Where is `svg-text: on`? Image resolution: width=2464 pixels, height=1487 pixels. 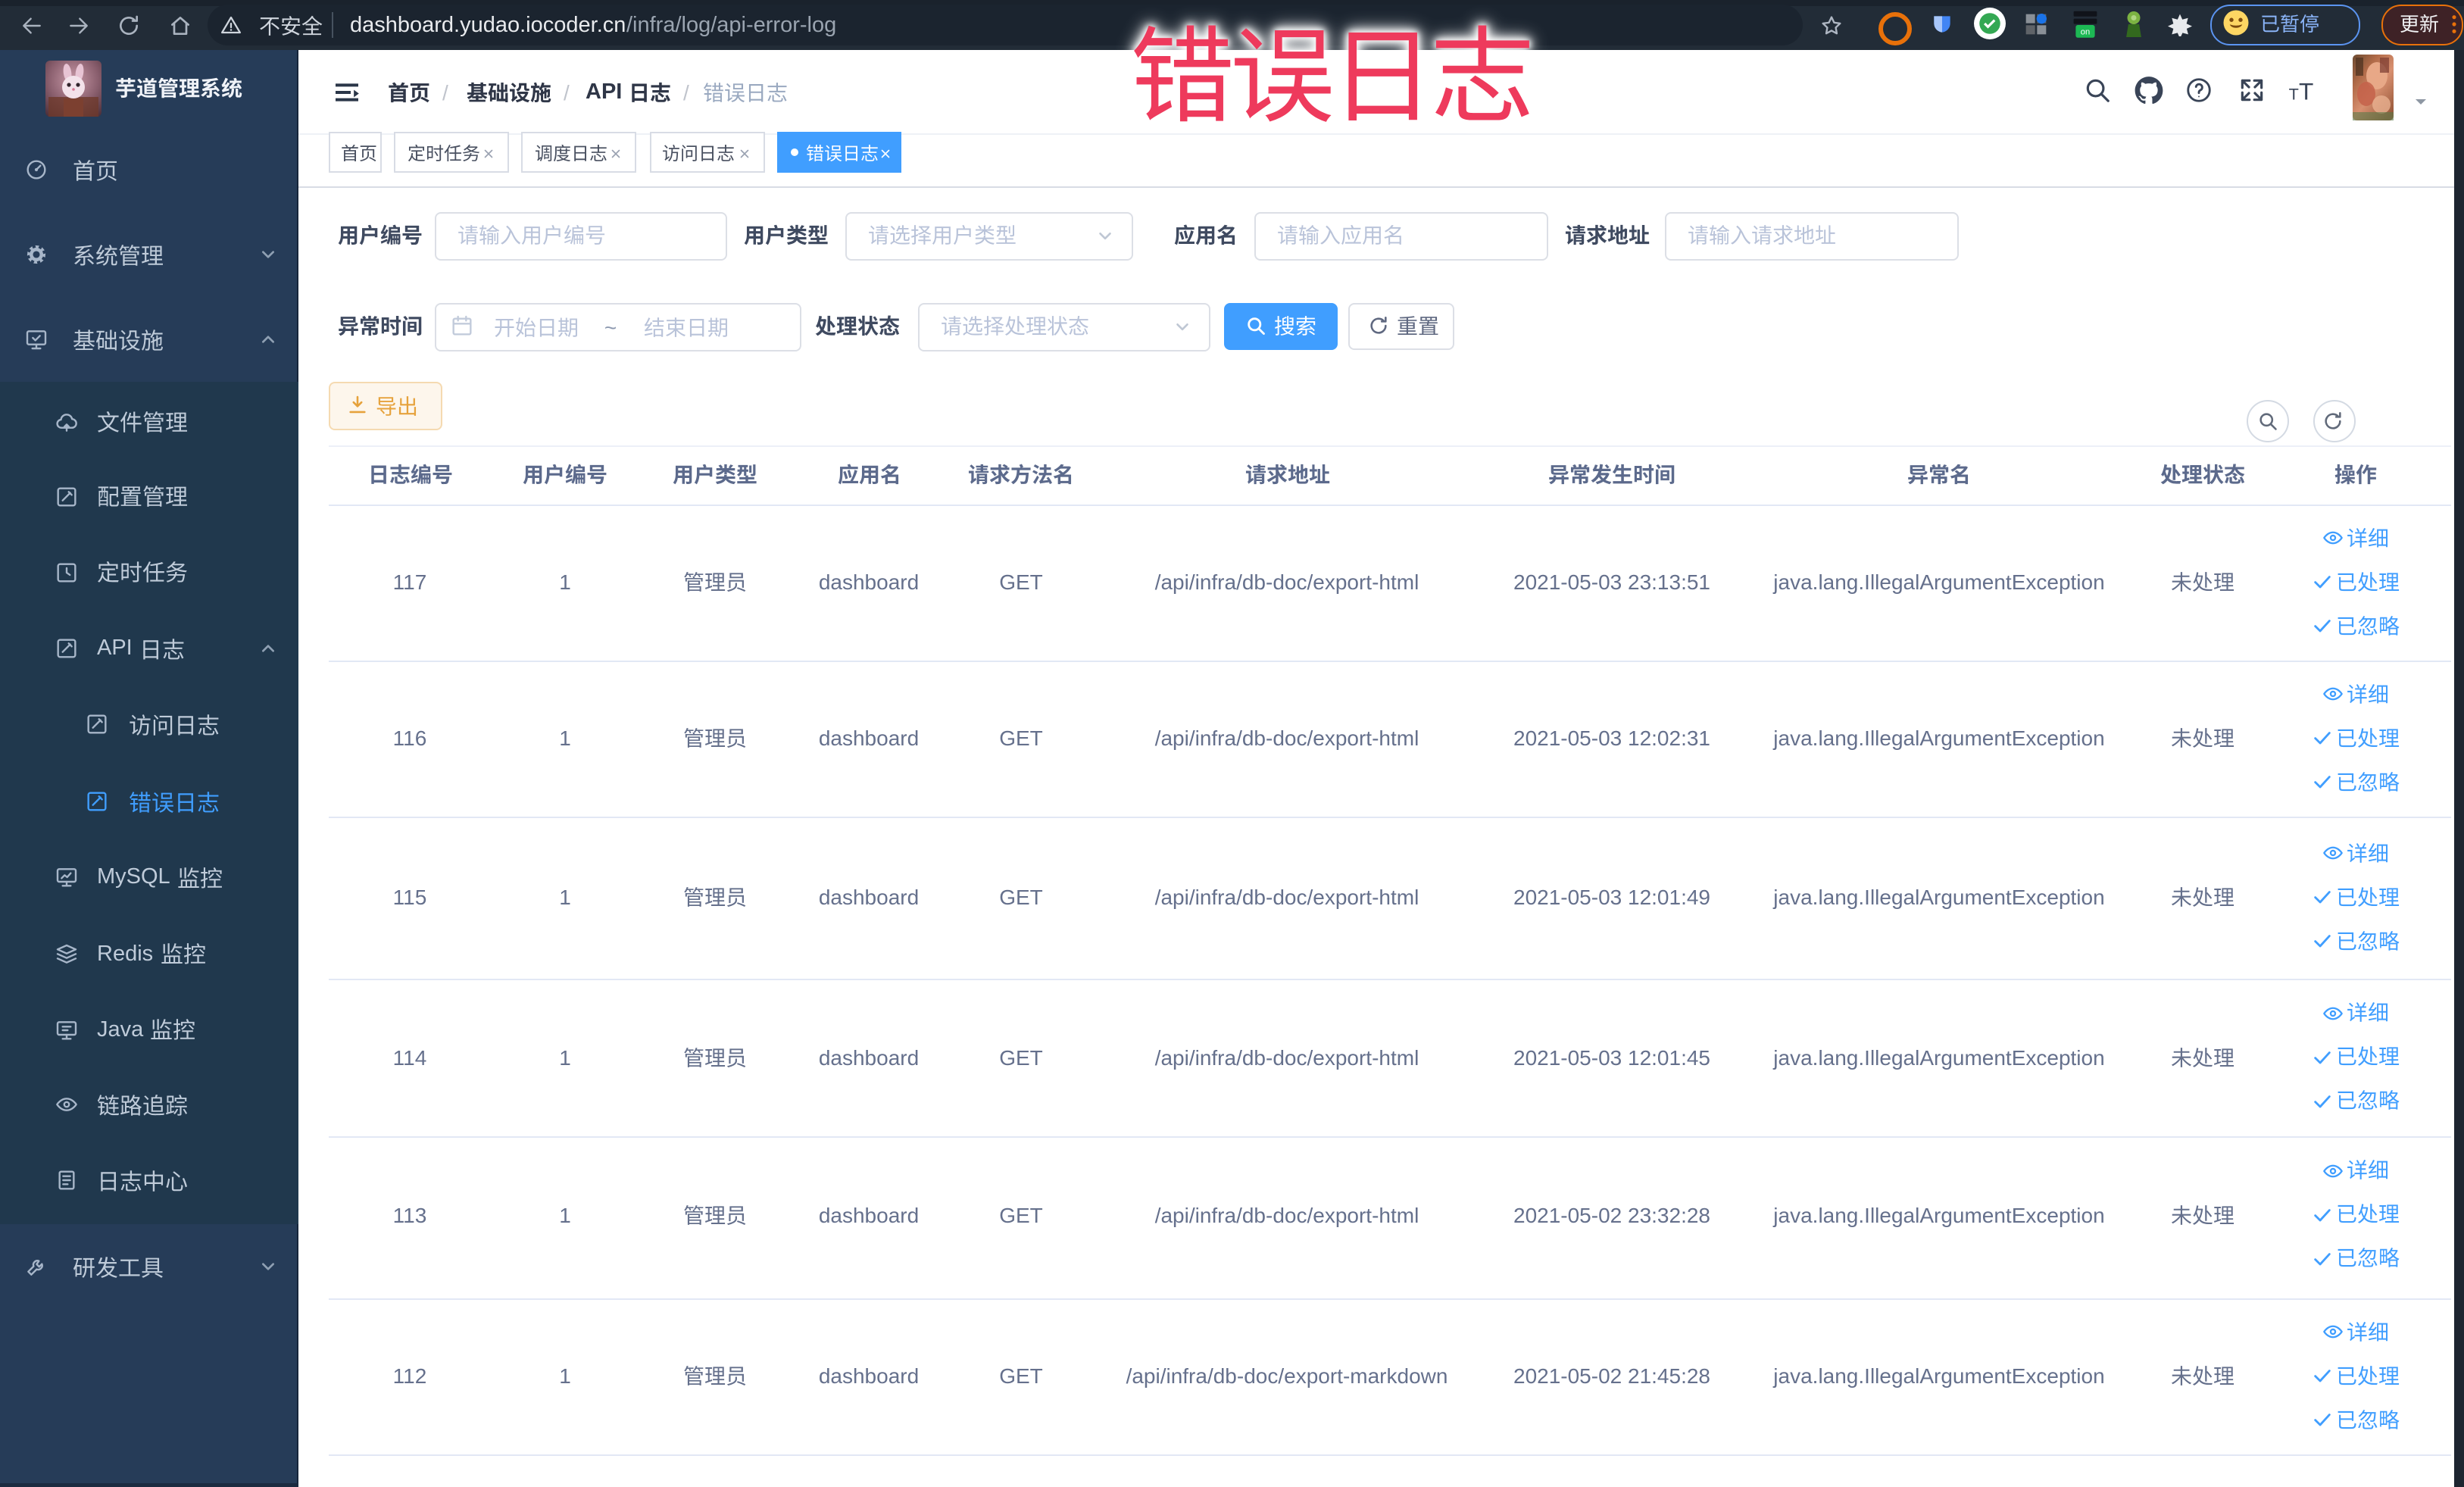 svg-text: on is located at coordinates (2085, 32).